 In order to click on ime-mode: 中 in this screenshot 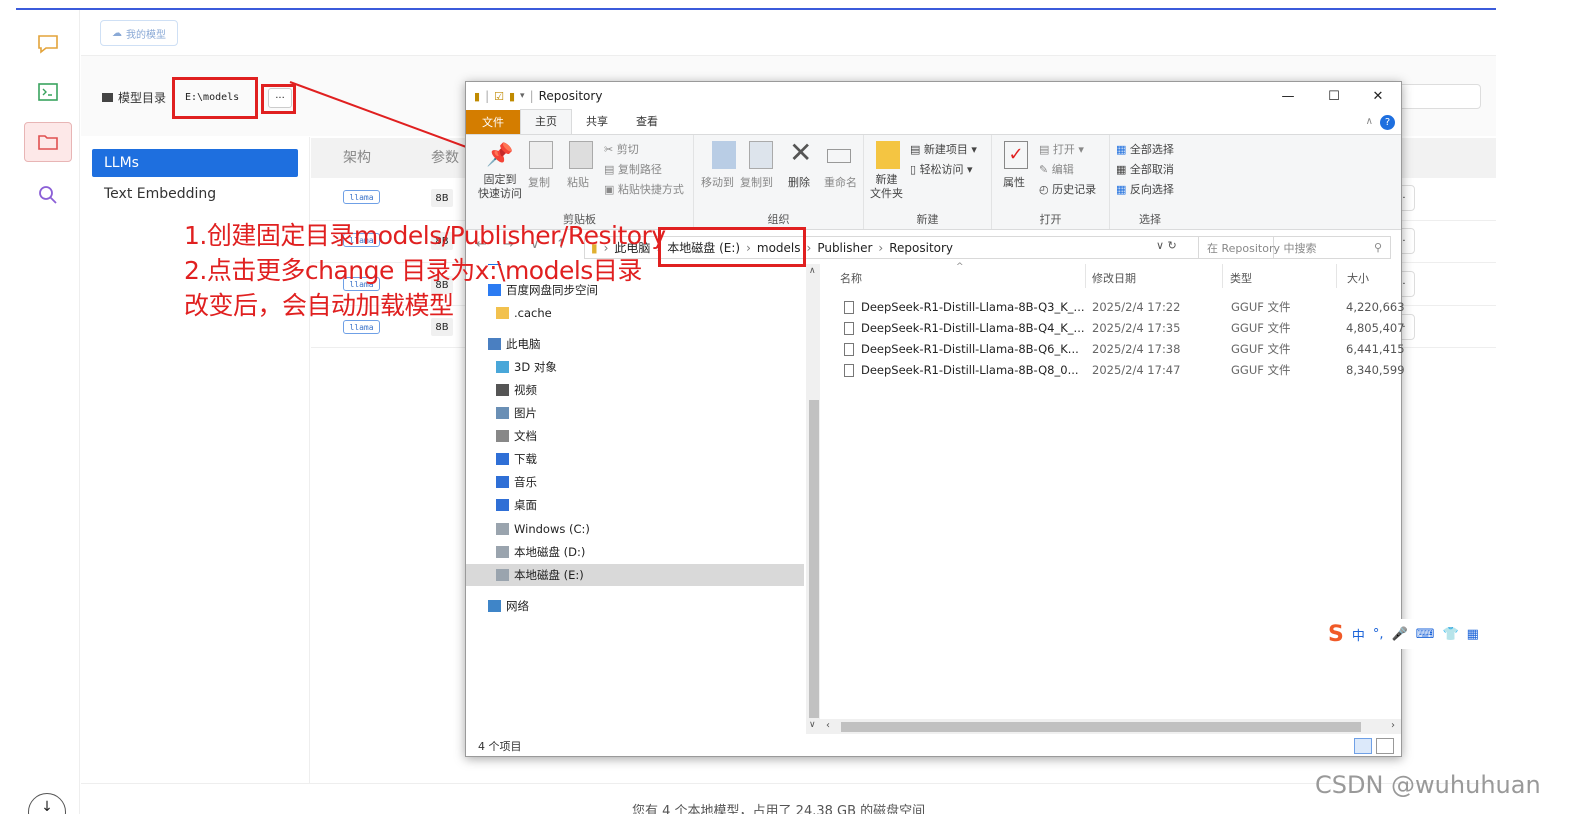, I will do `click(1358, 634)`.